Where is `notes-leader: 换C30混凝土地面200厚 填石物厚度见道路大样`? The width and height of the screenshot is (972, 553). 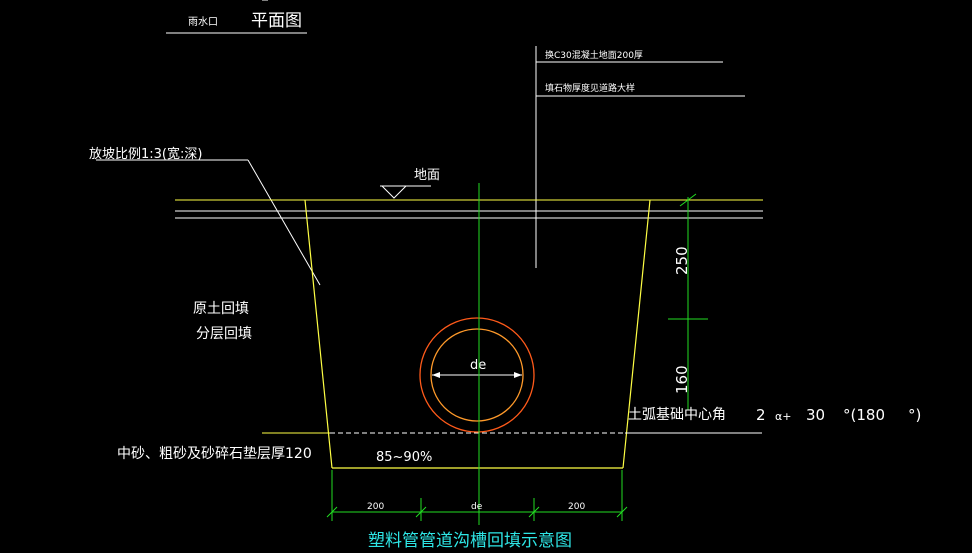
notes-leader: 换C30混凝土地面200厚 填石物厚度见道路大样 is located at coordinates (640, 157).